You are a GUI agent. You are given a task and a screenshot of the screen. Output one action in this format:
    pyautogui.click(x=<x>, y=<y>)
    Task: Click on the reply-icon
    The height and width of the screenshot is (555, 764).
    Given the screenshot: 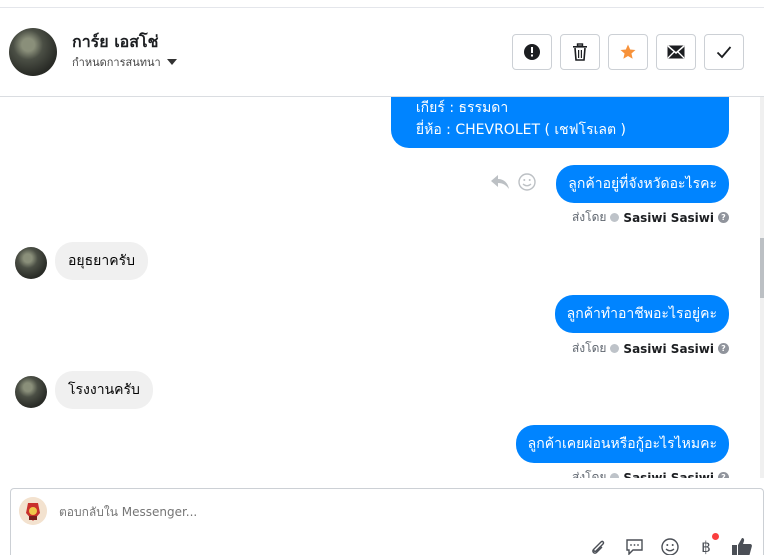 What is the action you would take?
    pyautogui.click(x=500, y=182)
    